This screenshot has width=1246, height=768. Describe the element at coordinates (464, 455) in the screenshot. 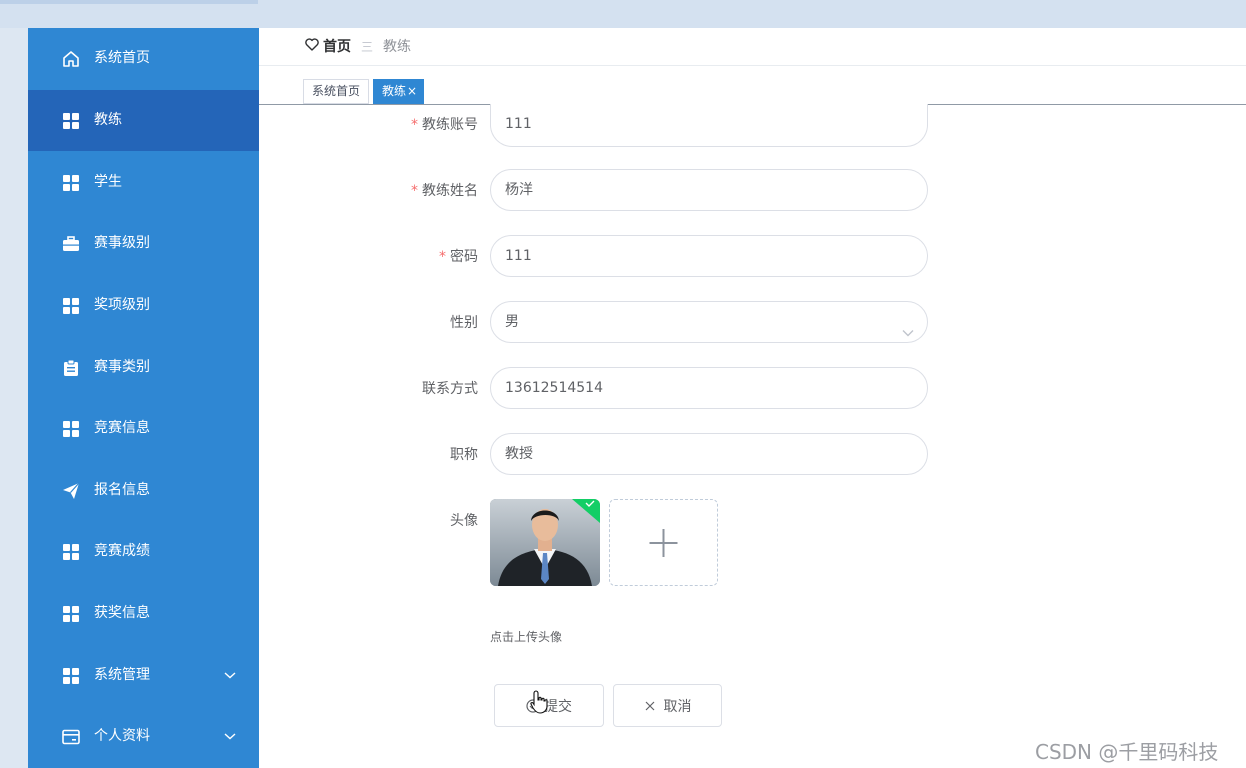

I see `title-label: 职称` at that location.